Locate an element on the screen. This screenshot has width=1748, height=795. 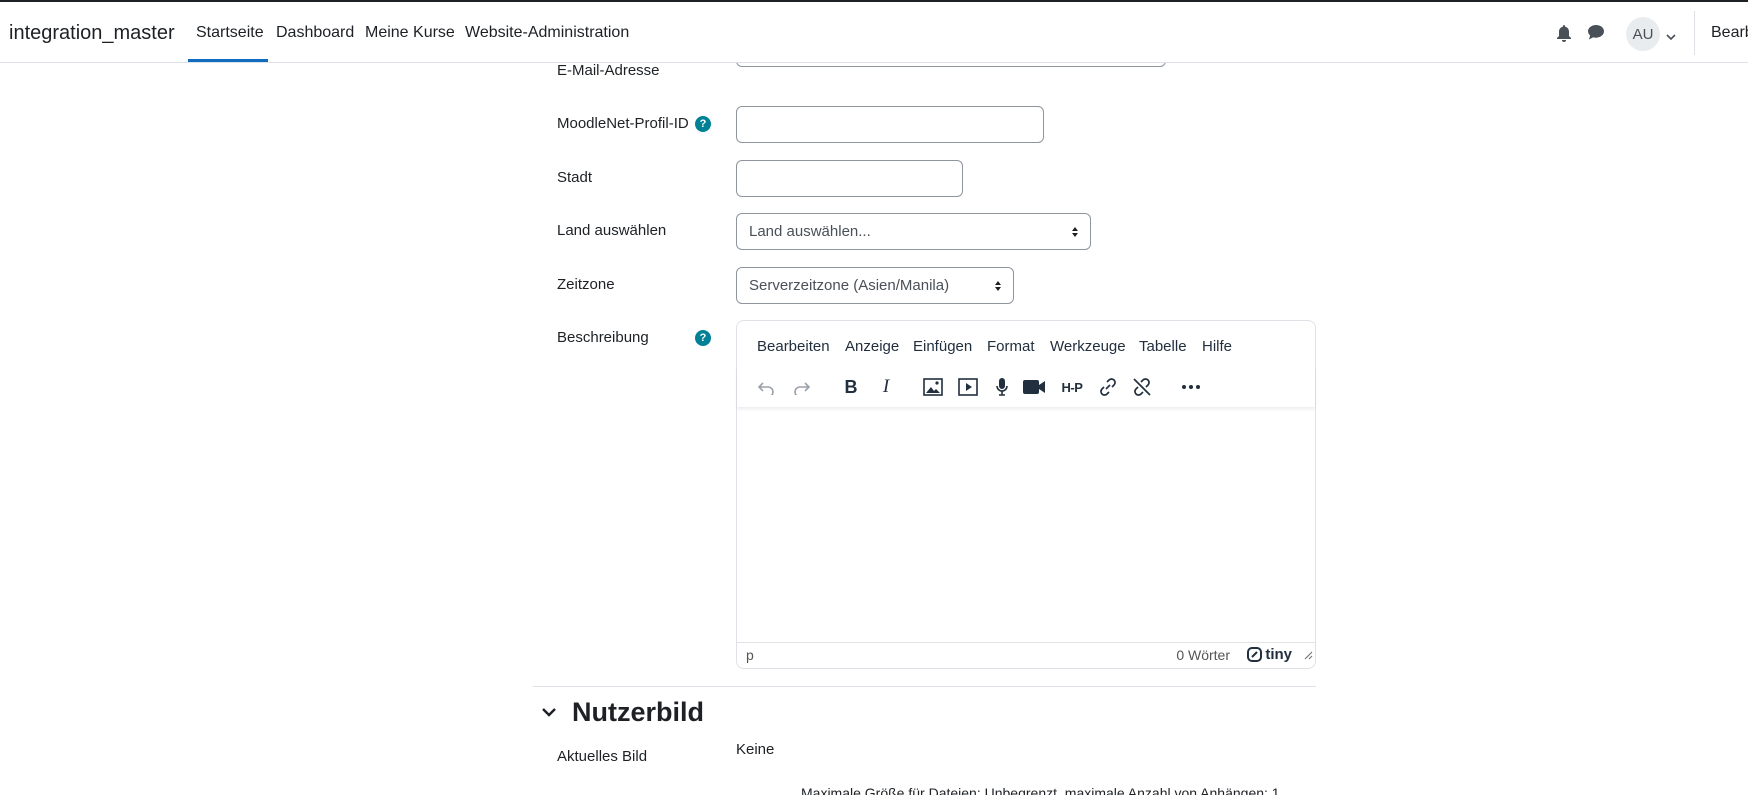
nav-link-startseite: Startseite is located at coordinates (230, 33).